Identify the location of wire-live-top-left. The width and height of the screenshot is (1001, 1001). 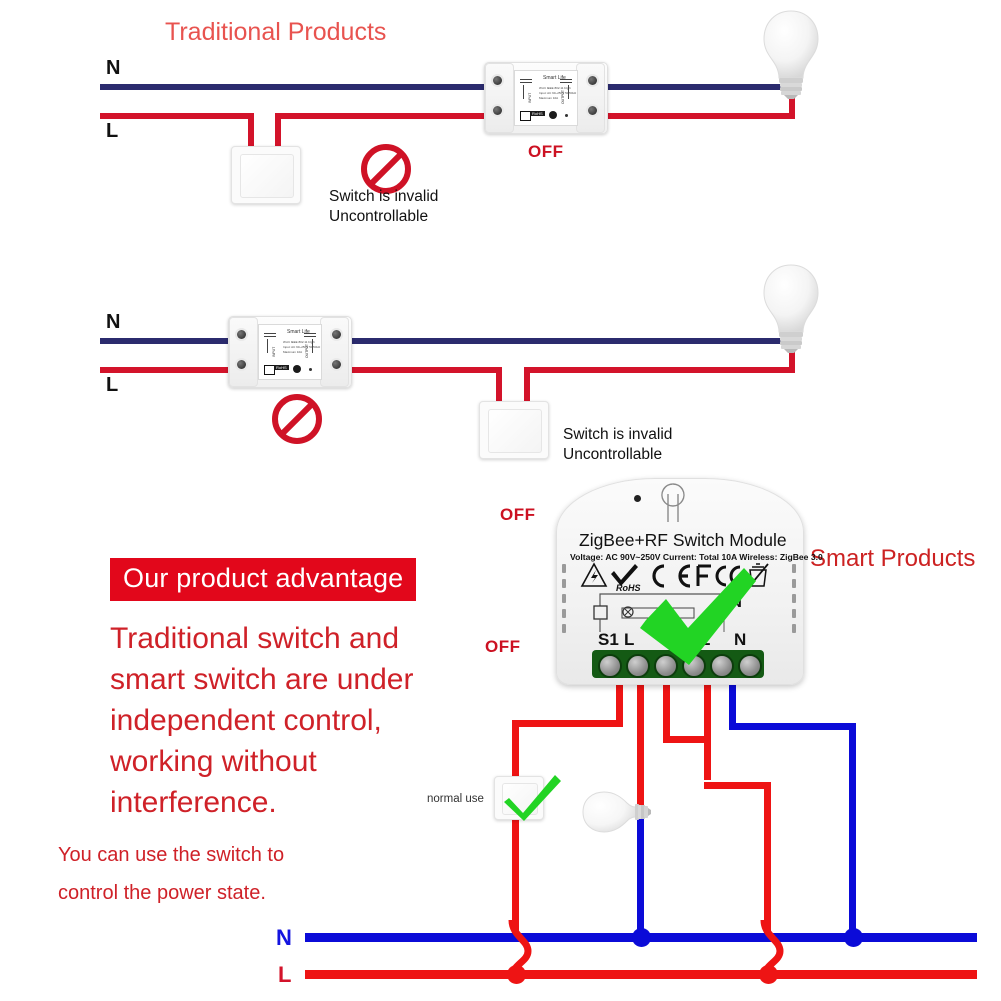
(174, 116).